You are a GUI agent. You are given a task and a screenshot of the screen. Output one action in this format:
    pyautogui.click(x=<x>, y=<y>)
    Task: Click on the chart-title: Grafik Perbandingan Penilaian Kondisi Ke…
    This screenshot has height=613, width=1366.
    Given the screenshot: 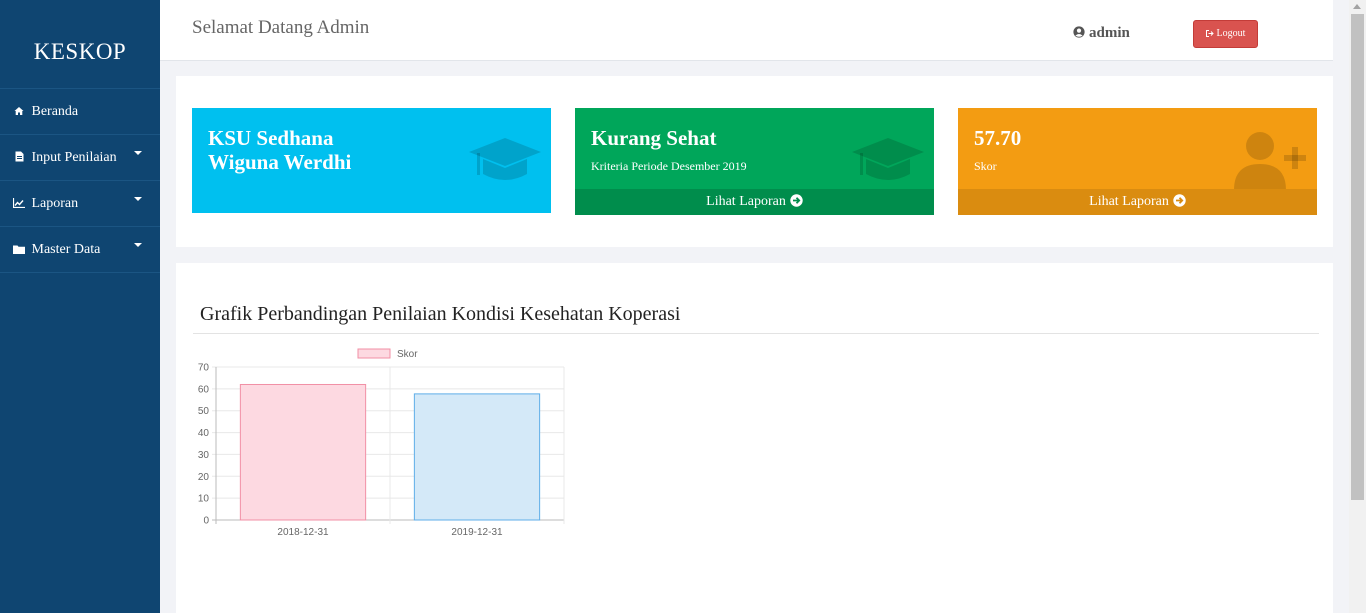 What is the action you would take?
    pyautogui.click(x=440, y=314)
    